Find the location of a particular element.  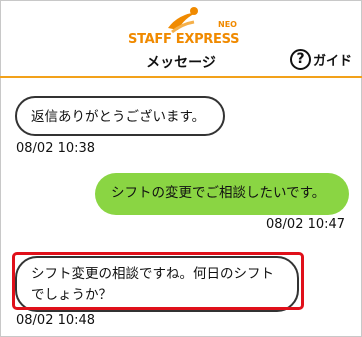

outgoing-message-bubble: シフトの変更でご相談したいです。 is located at coordinates (222, 194).